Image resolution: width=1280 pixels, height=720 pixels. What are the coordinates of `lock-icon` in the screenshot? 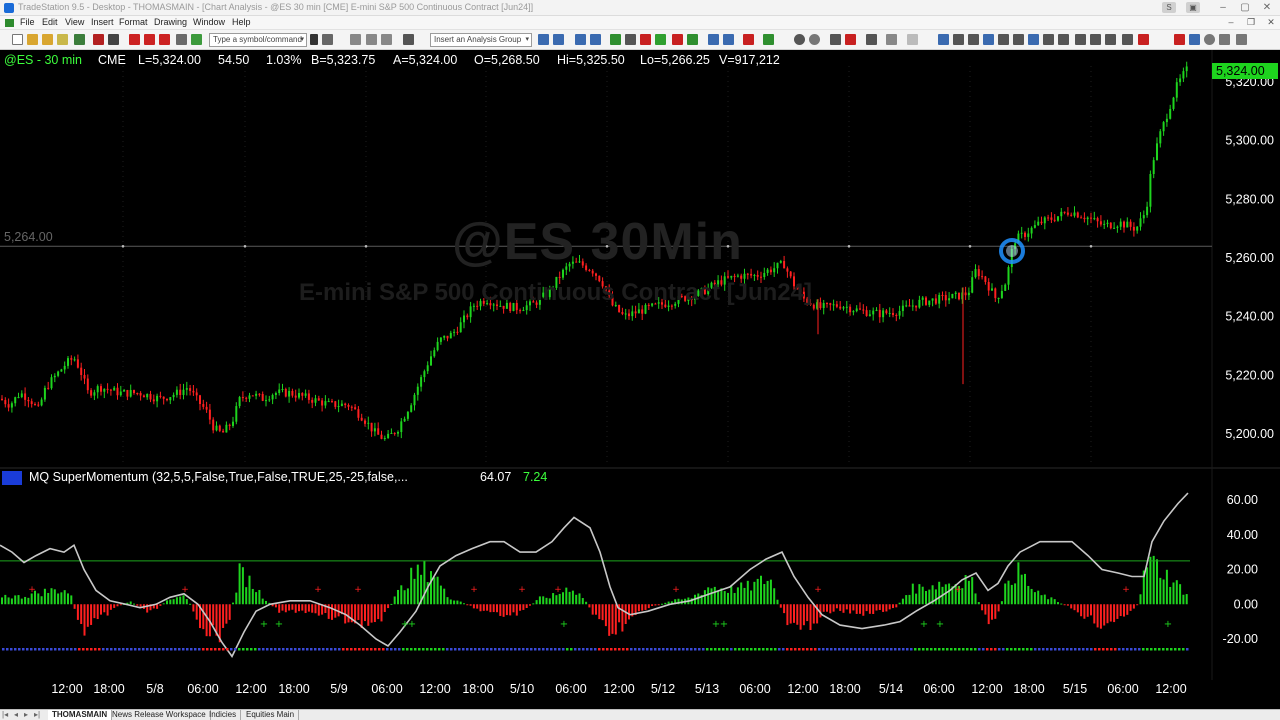 It's located at (912, 39).